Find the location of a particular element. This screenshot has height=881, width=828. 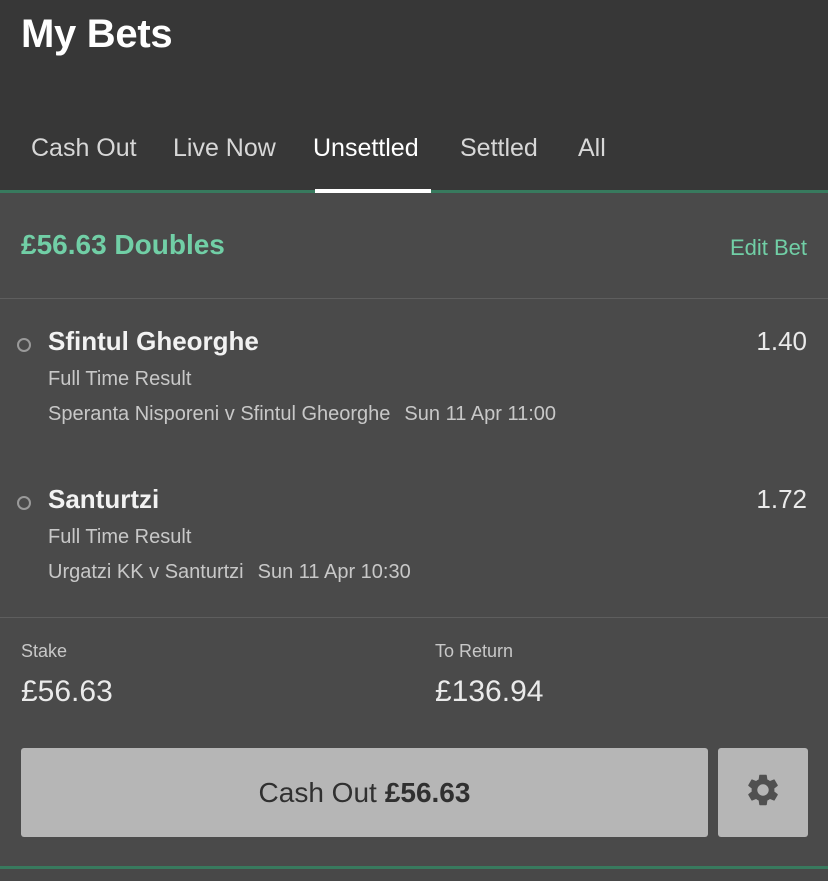

page-title: My Bets is located at coordinates (97, 34).